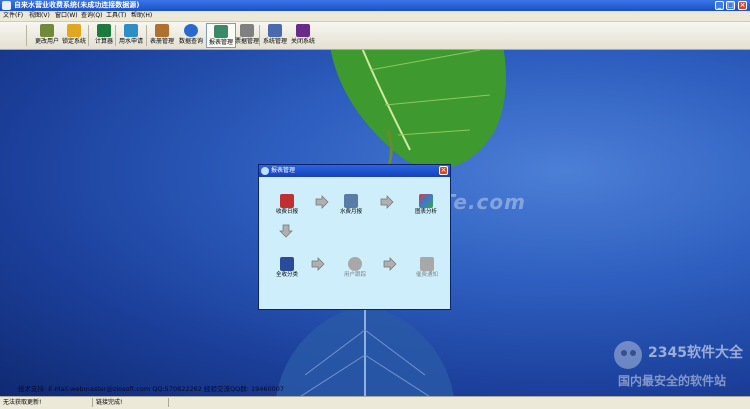  What do you see at coordinates (672, 381) in the screenshot?
I see `brand-tagline: 国内最安全的软件站` at bounding box center [672, 381].